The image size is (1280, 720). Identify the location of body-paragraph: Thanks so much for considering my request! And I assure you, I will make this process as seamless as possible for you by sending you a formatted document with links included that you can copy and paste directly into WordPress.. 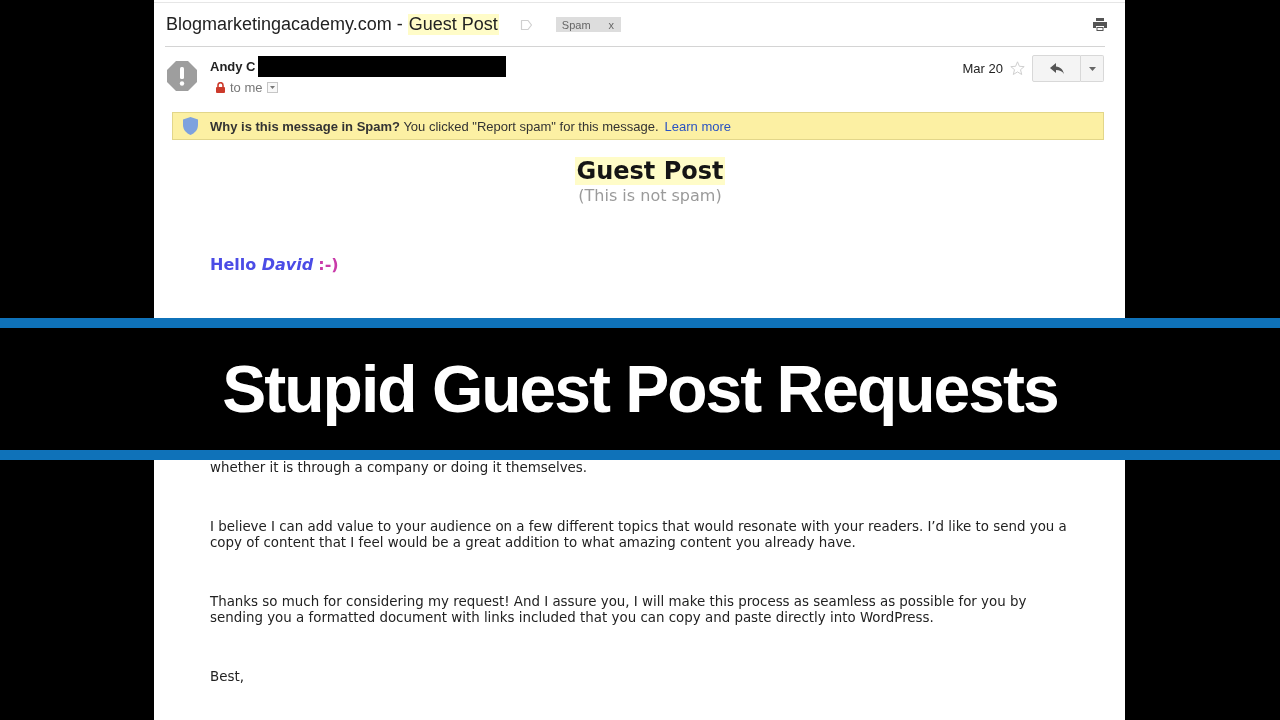
(619, 610).